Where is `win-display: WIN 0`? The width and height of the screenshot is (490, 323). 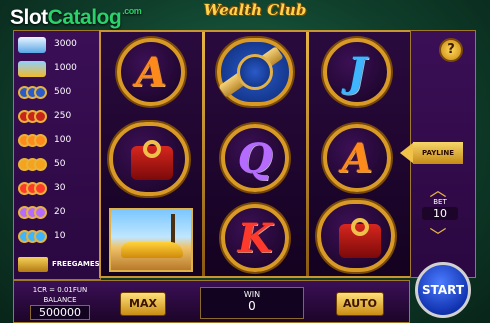
win-display: WIN 0 is located at coordinates (252, 303).